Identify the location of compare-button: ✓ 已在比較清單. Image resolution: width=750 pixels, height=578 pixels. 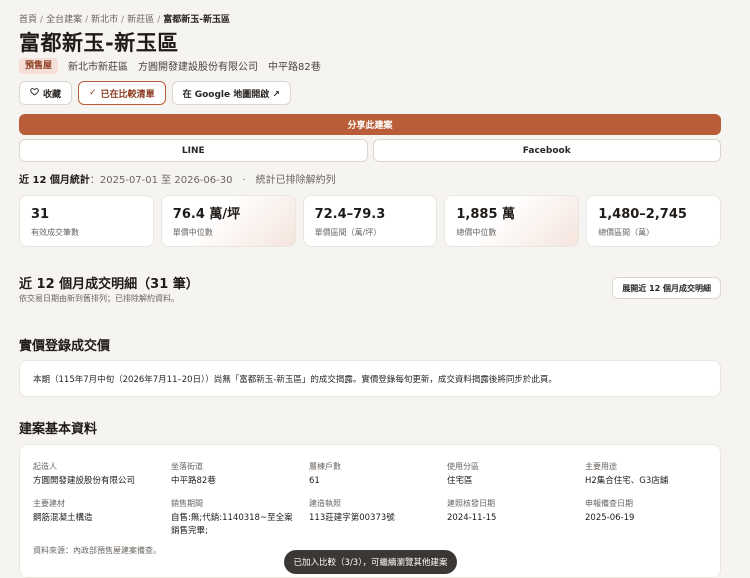
(122, 93).